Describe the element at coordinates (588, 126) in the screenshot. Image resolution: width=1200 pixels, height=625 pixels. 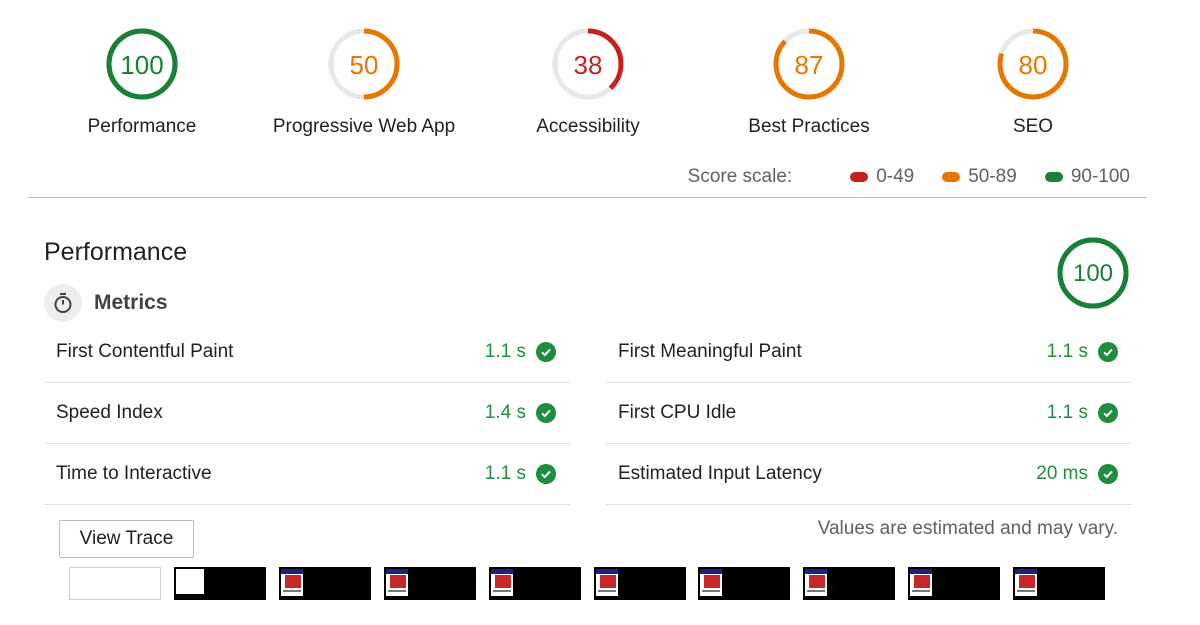
I see `gauge-label: Accessibility` at that location.